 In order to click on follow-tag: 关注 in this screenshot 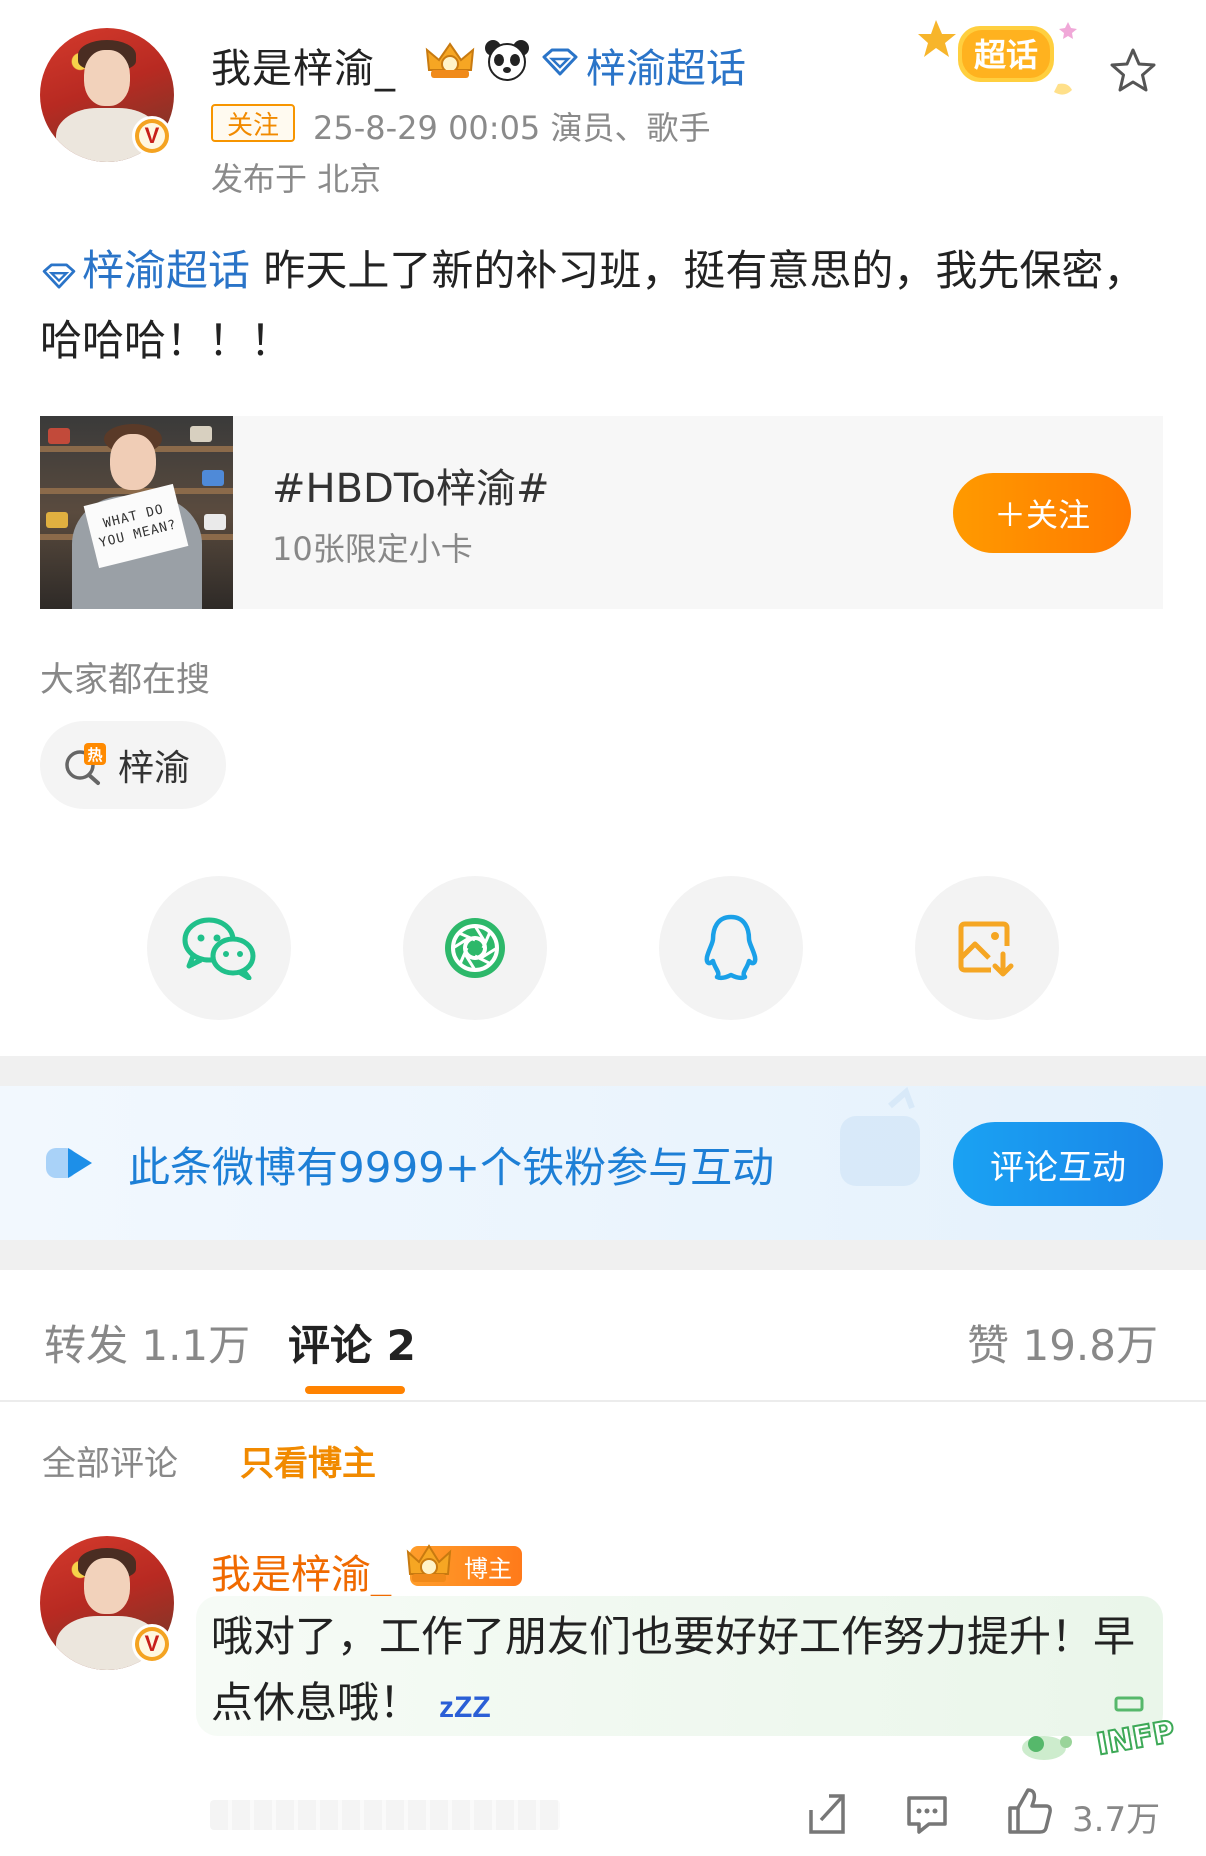, I will do `click(253, 123)`.